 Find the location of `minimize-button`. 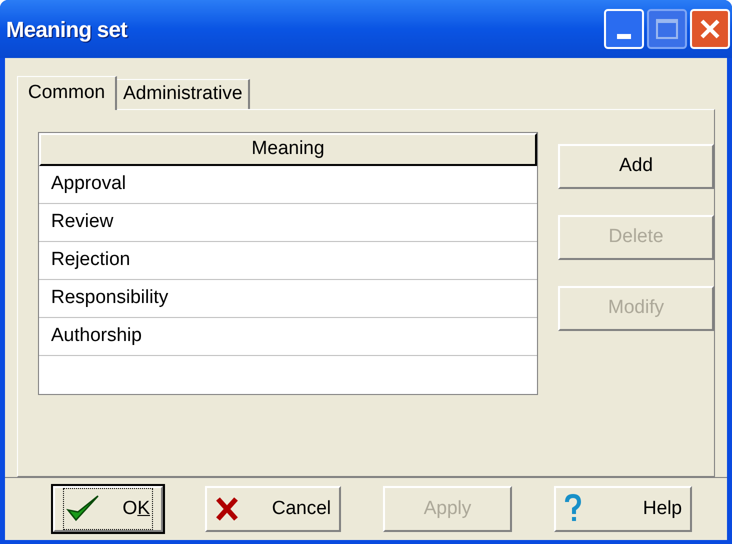

minimize-button is located at coordinates (624, 29).